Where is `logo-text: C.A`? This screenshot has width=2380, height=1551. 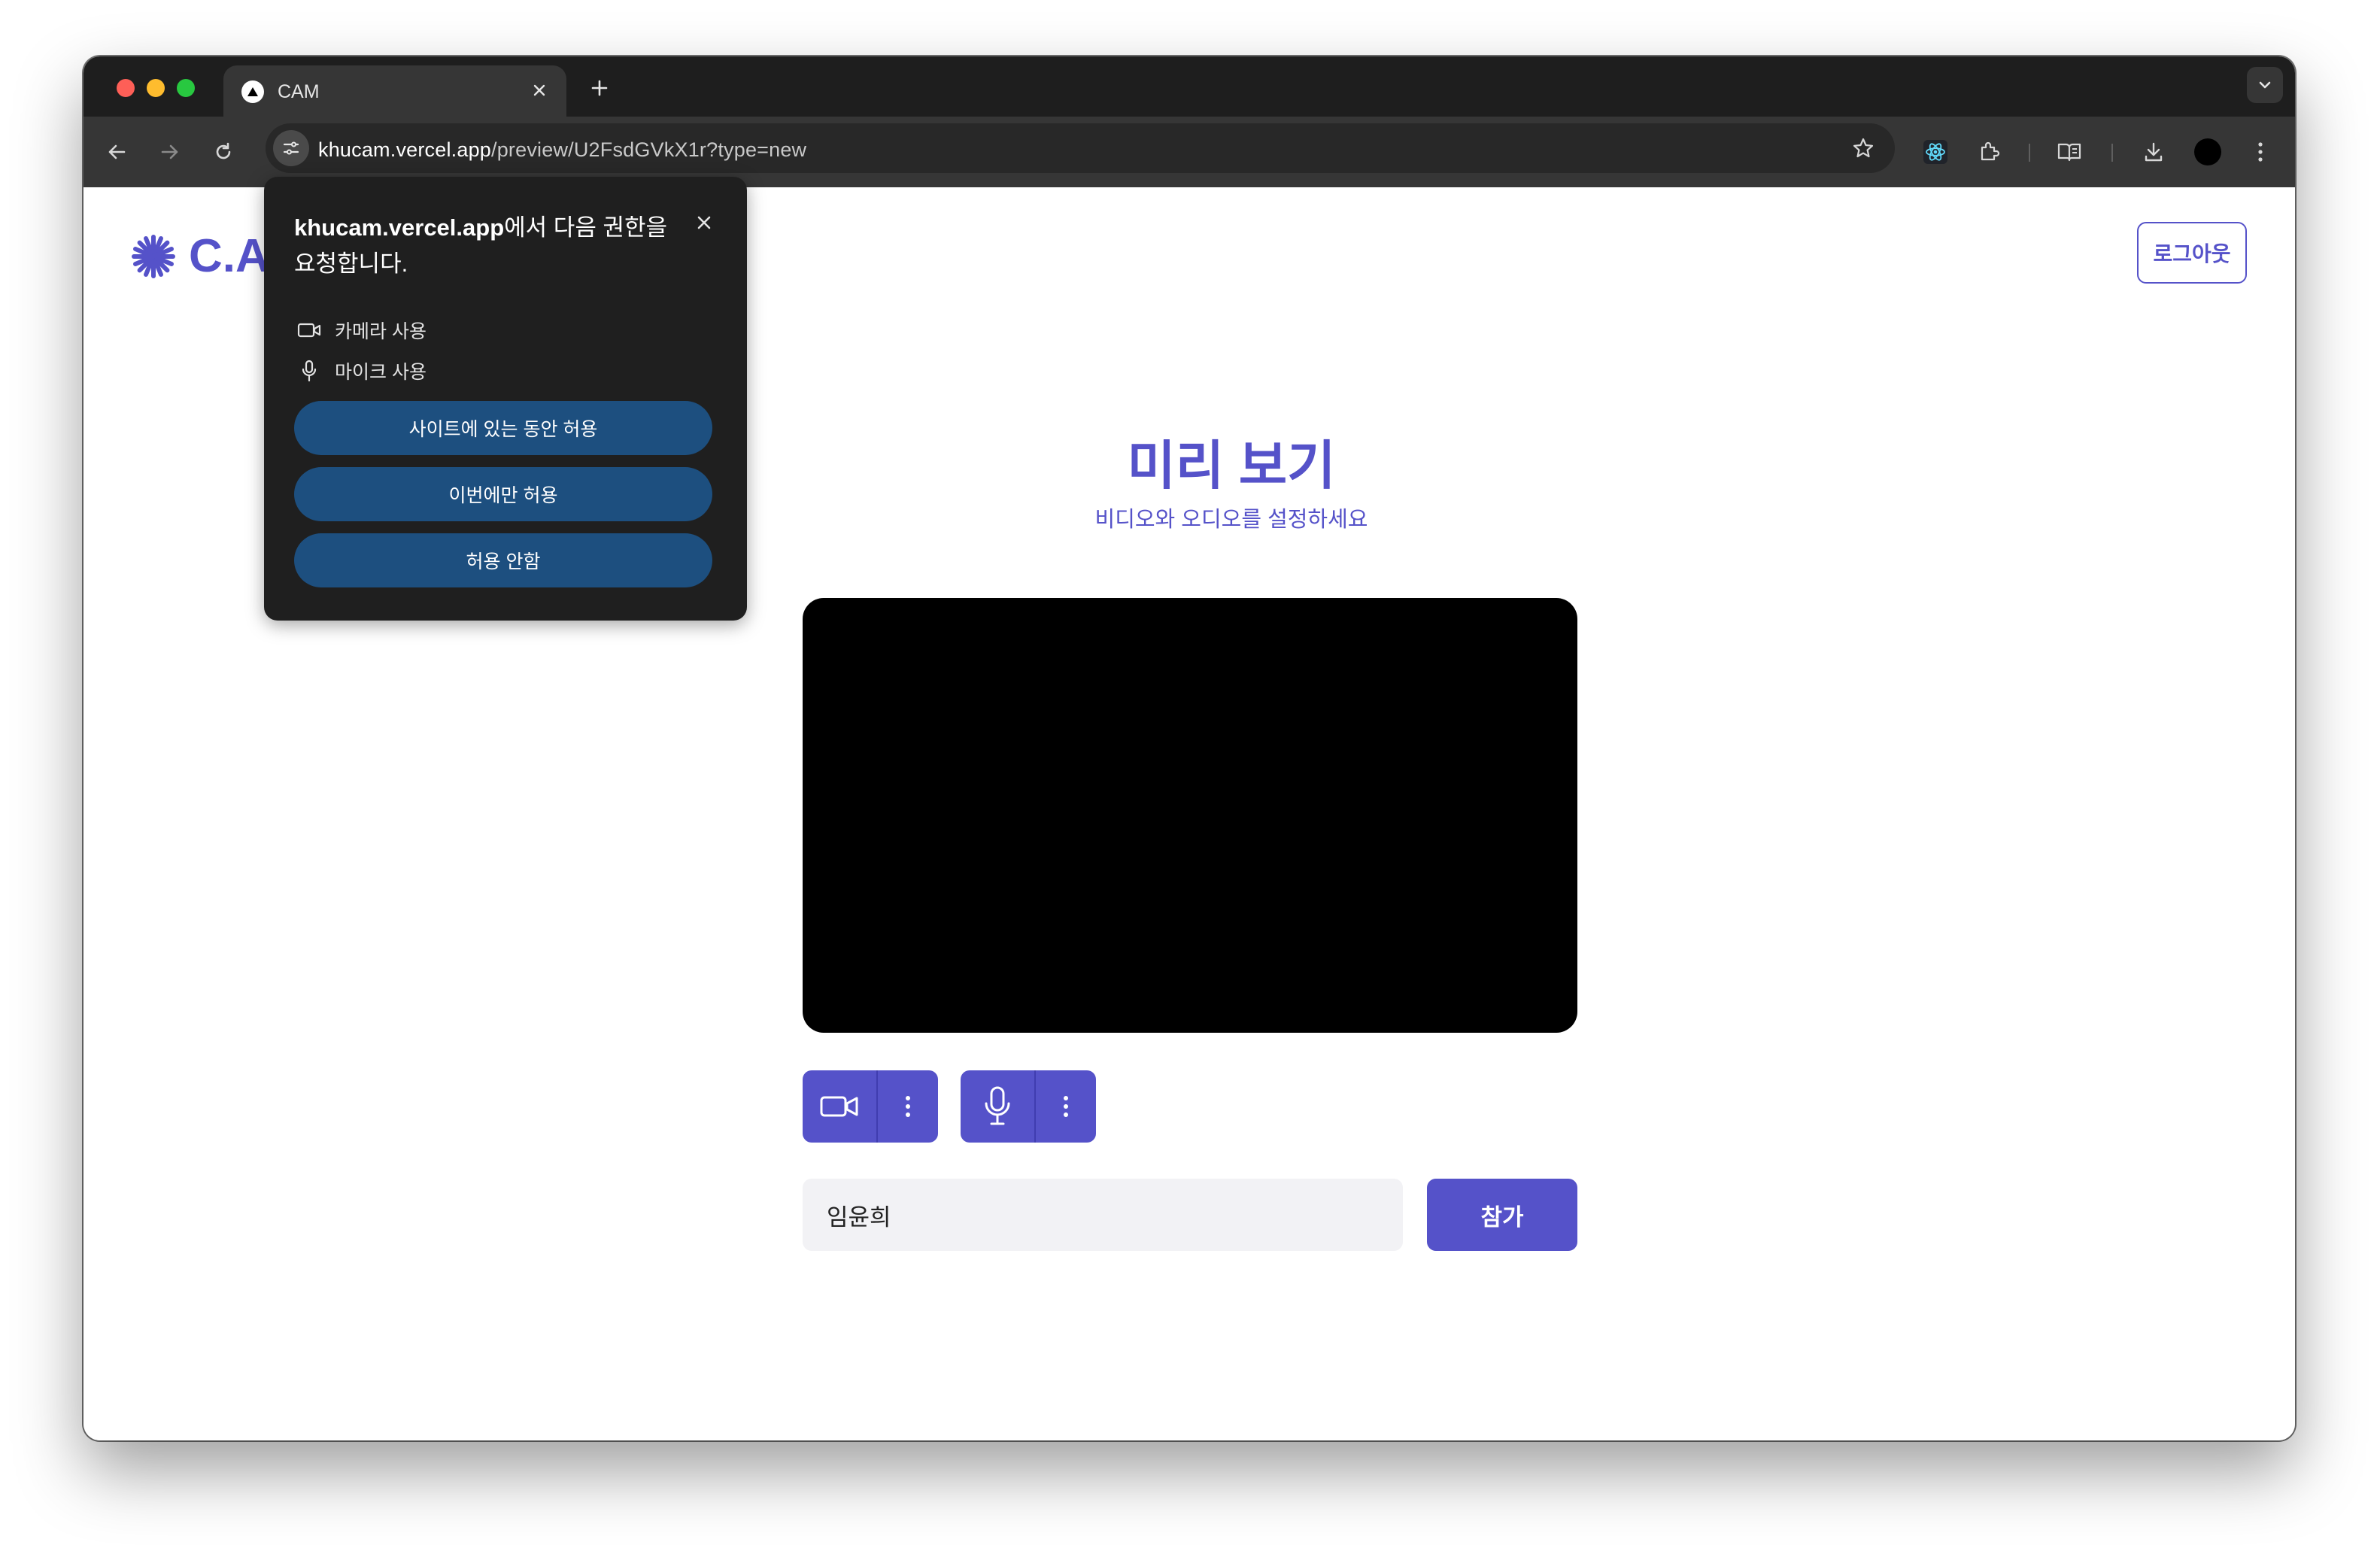
logo-text: C.A is located at coordinates (229, 256).